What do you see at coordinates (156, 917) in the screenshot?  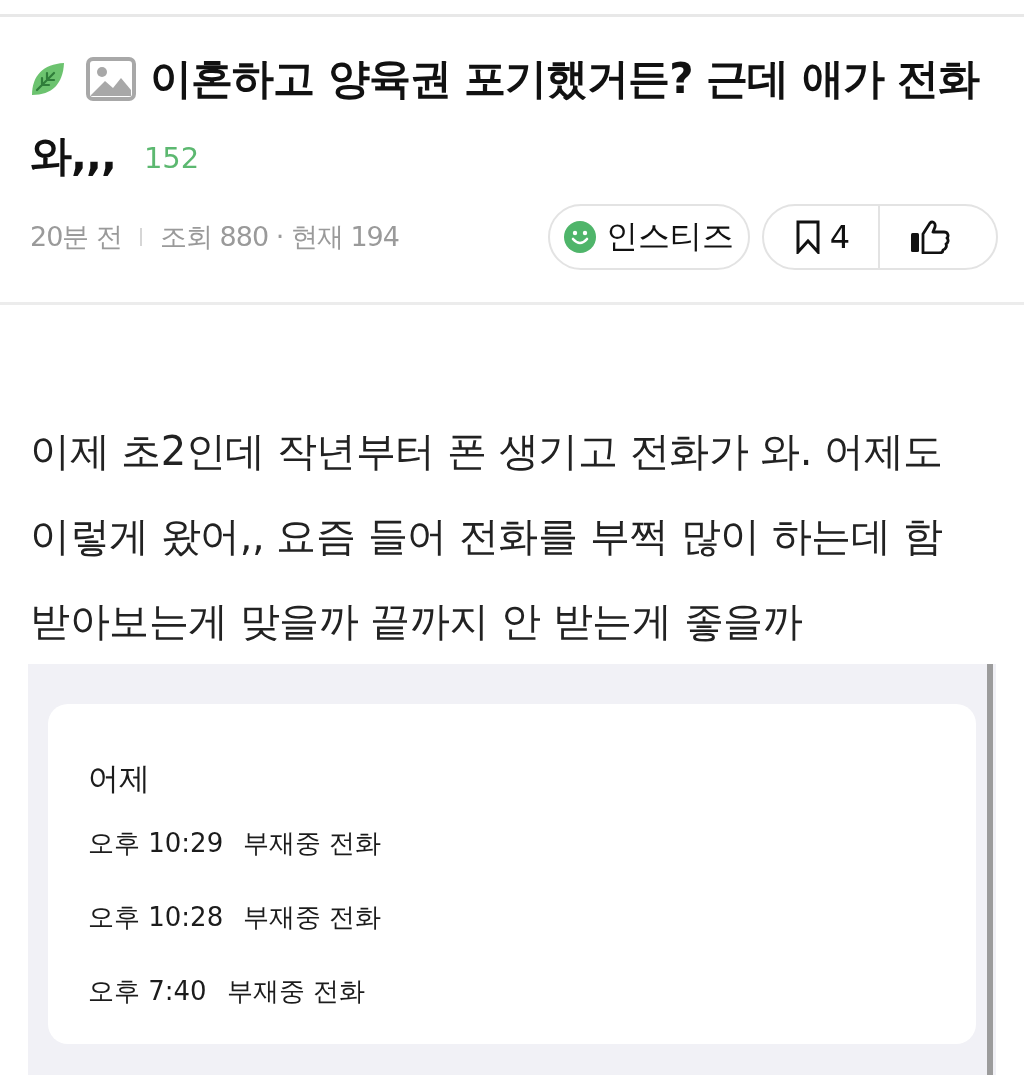 I see `call-time: 오후 10:28` at bounding box center [156, 917].